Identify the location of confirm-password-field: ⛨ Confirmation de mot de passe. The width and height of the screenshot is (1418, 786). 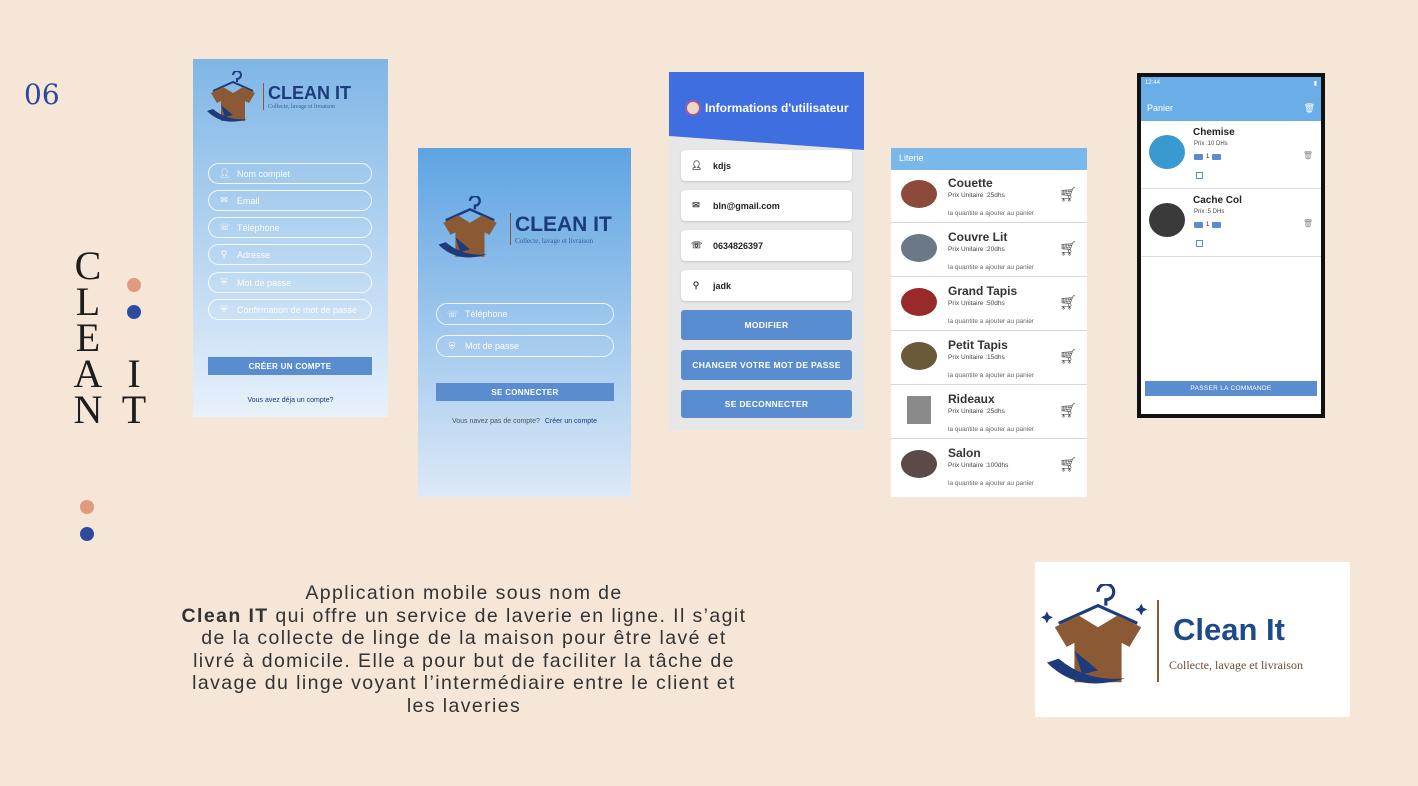
(290, 309).